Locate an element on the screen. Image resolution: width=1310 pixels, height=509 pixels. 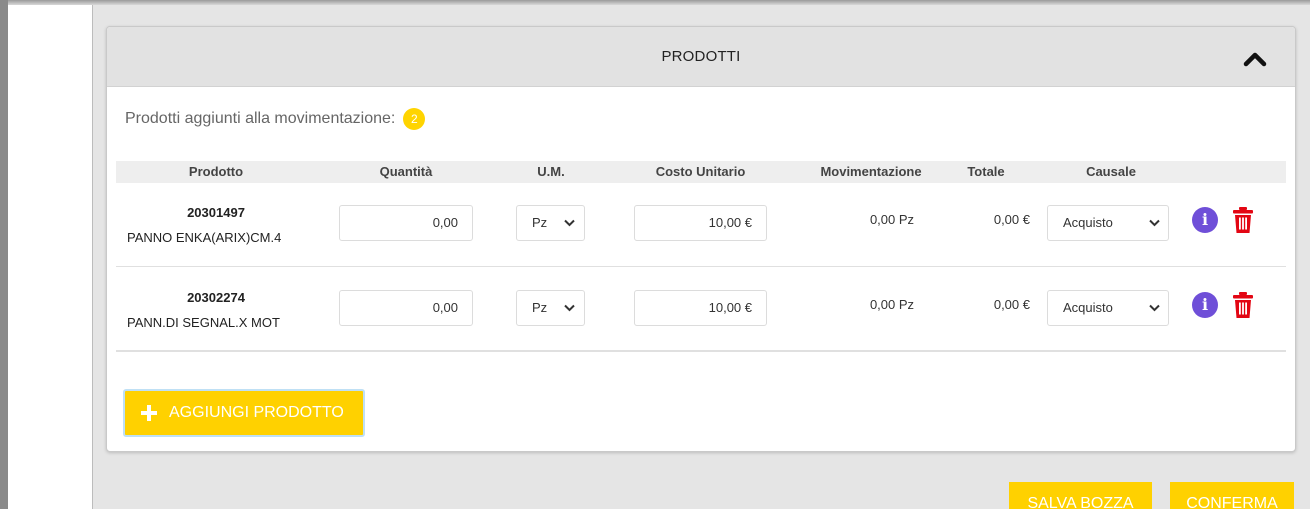
col-costo-unitario: Costo Unitario is located at coordinates (700, 171).